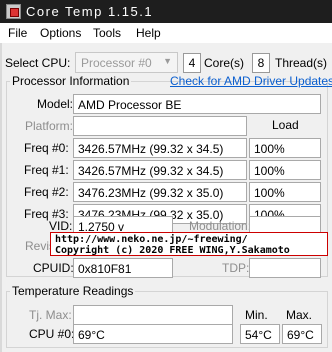  What do you see at coordinates (160, 192) in the screenshot?
I see `freq2-value: 3476.23MHz (99.32 x 35.0)` at bounding box center [160, 192].